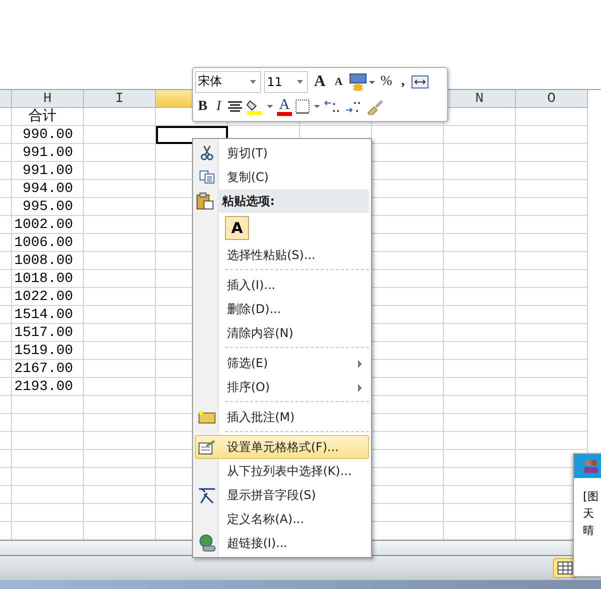 Image resolution: width=601 pixels, height=589 pixels. Describe the element at coordinates (48, 297) in the screenshot. I see `table-cell: 1022.00` at that location.